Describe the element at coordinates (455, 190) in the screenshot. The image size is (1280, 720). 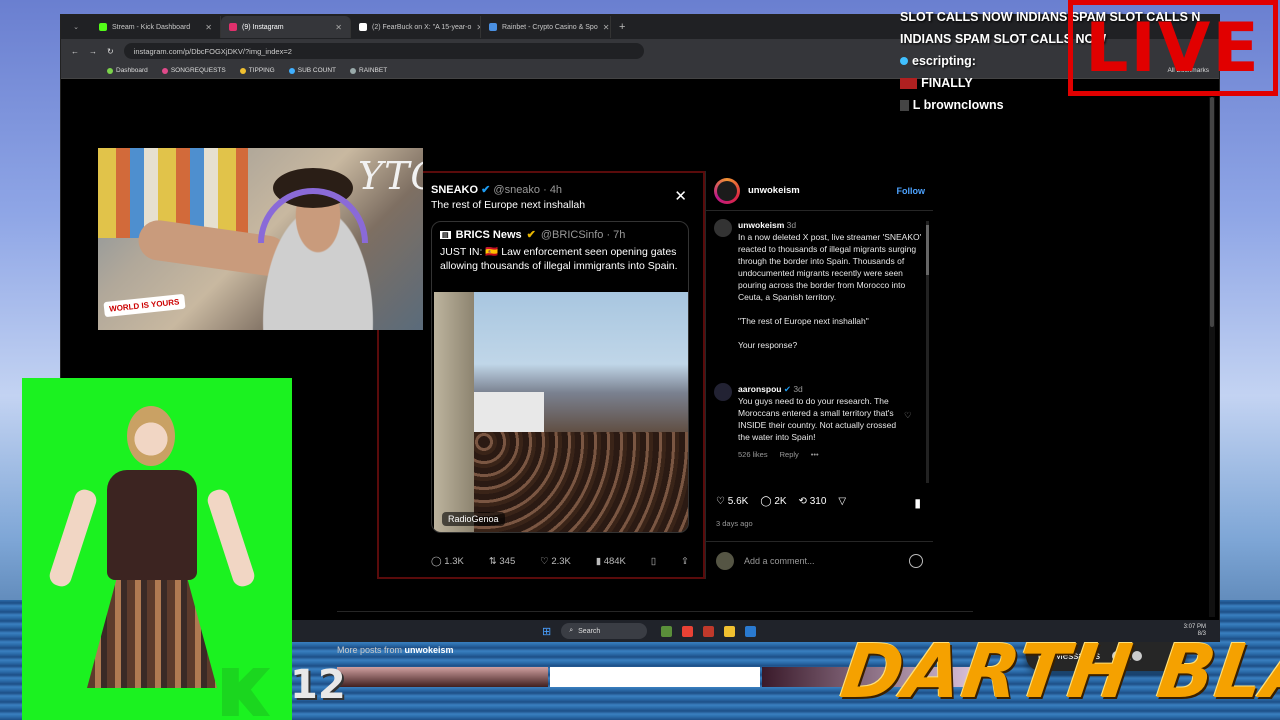
I see `author-name: SNEAKO` at that location.